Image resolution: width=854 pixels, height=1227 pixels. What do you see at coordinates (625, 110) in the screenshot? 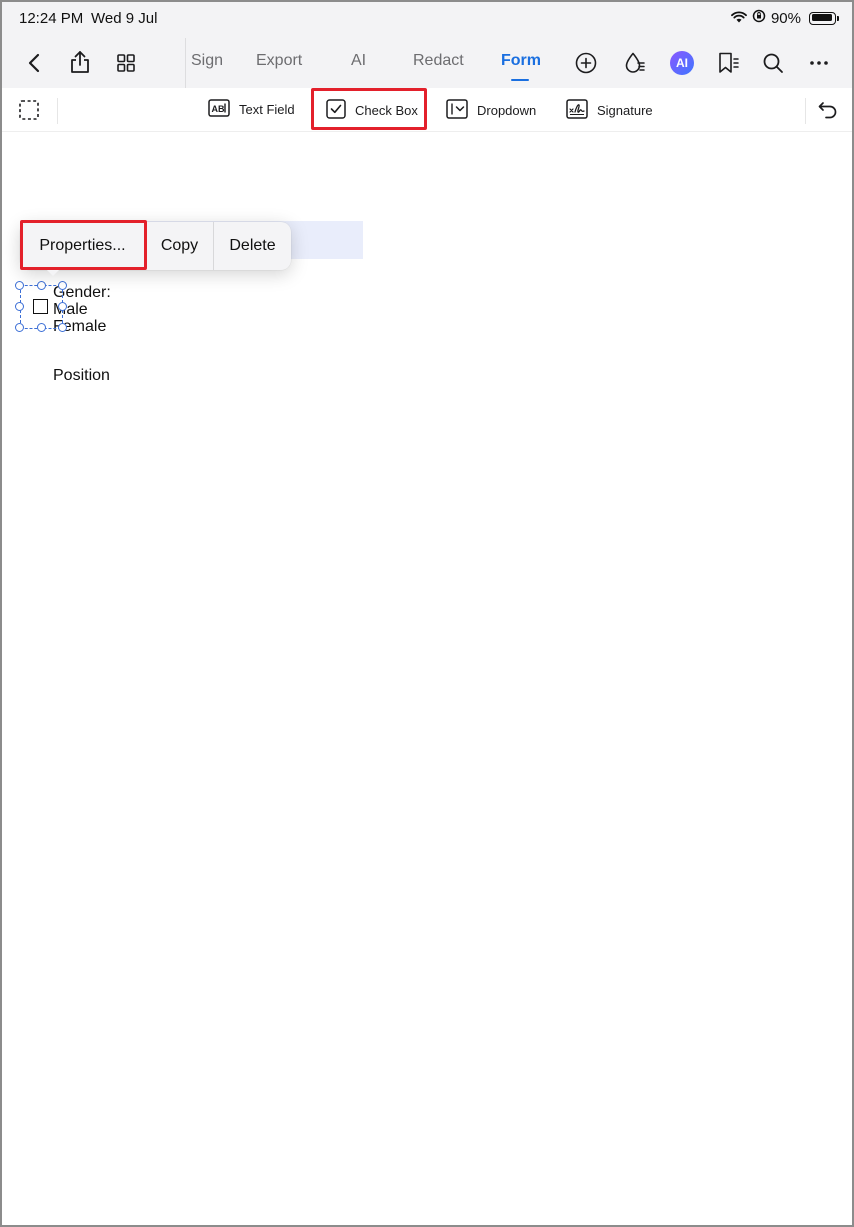
I see `signature-label: Signature` at bounding box center [625, 110].